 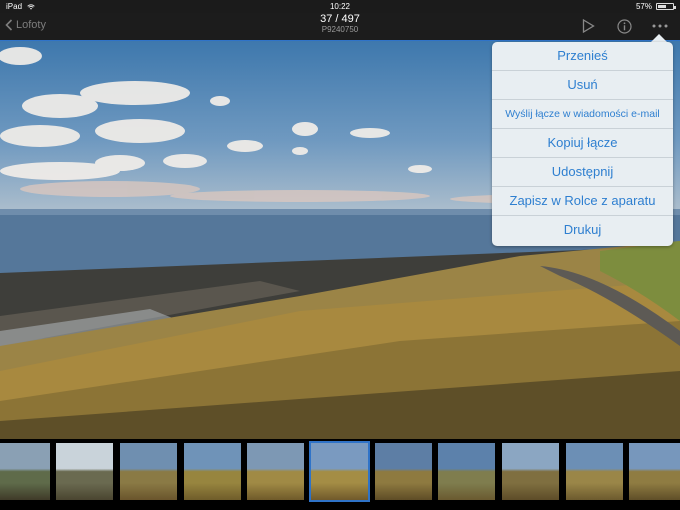 I want to click on menu-item-save-to-camera-roll: Zapisz w Rolce z aparatu, so click(x=582, y=201).